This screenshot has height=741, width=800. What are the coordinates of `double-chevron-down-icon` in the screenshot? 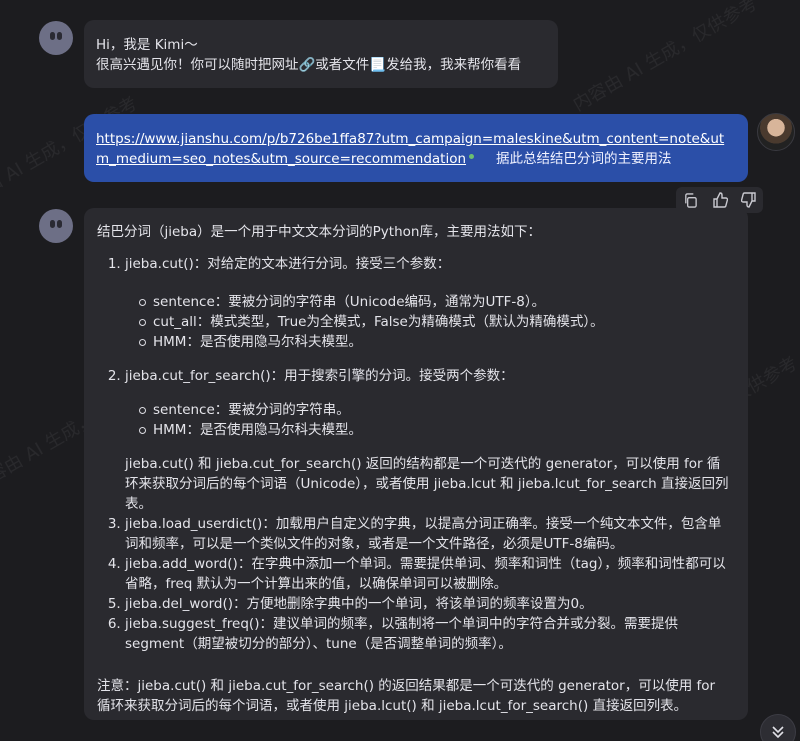 It's located at (778, 732).